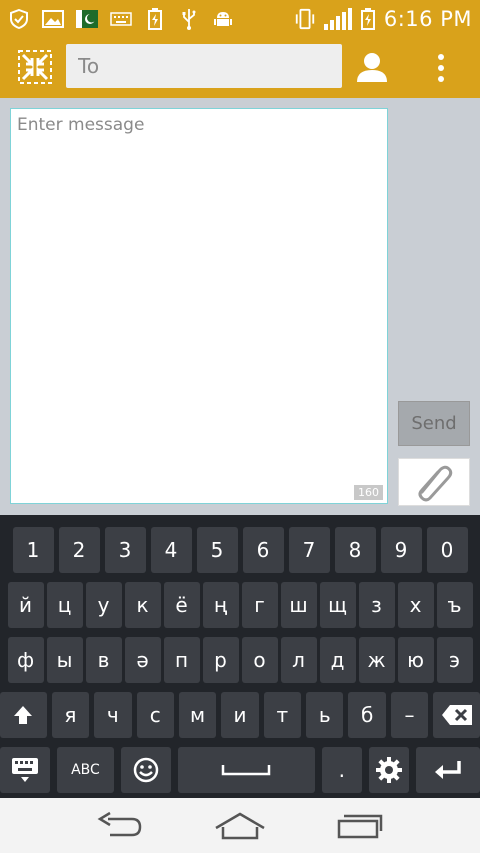  What do you see at coordinates (337, 19) in the screenshot?
I see `signal-icon` at bounding box center [337, 19].